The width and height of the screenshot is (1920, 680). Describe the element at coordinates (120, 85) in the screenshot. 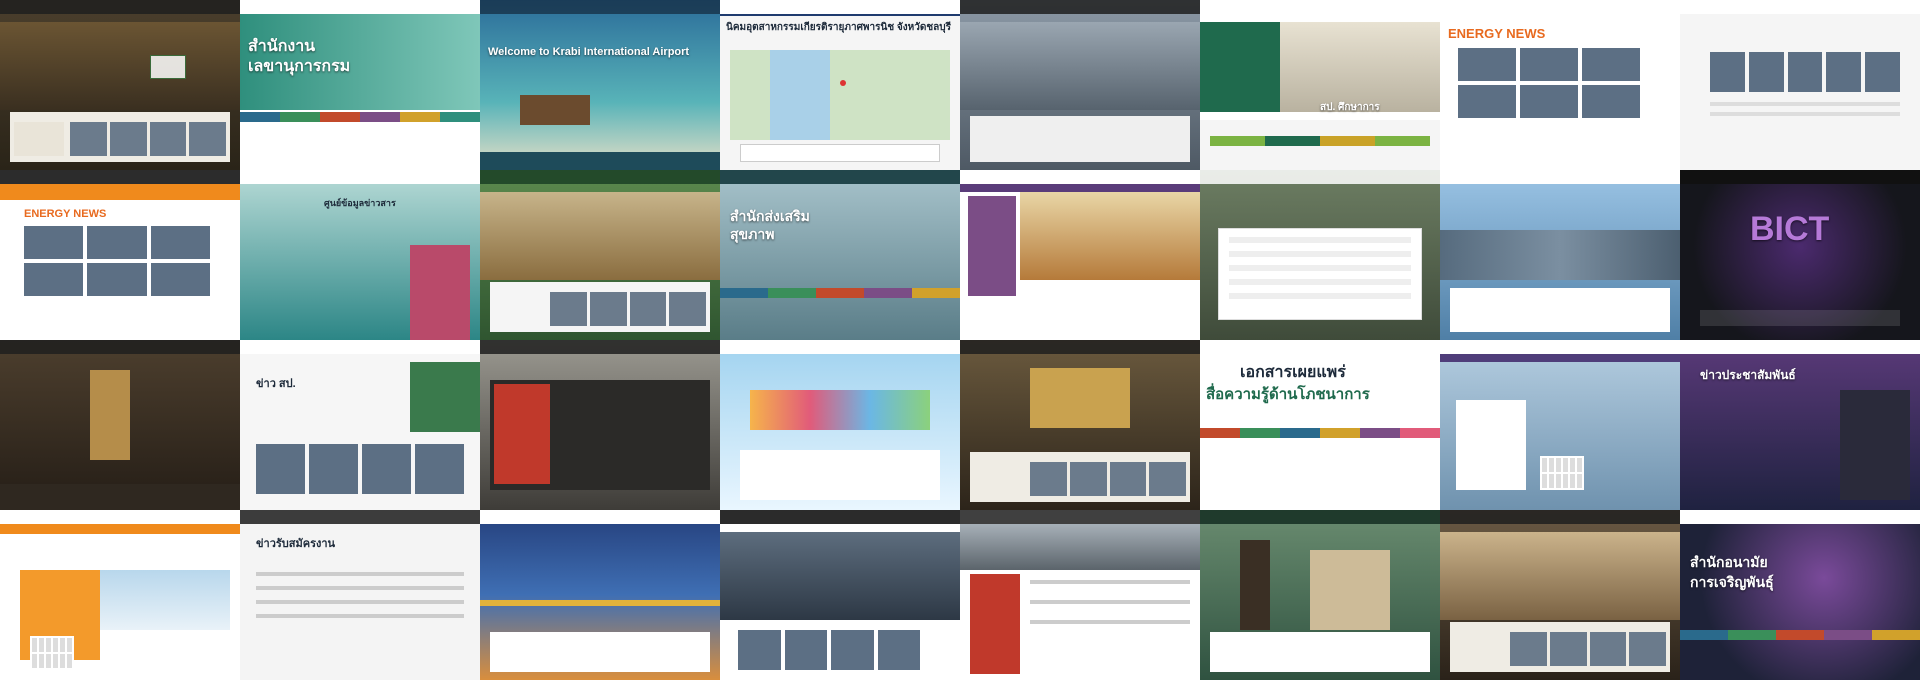

I see `tile-dark-gov-rural` at that location.